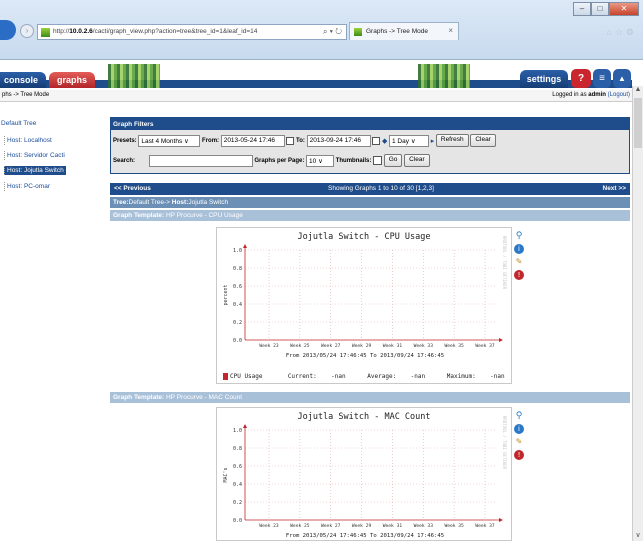 This screenshot has width=643, height=541. I want to click on tree-root: Default Tree, so click(18, 123).